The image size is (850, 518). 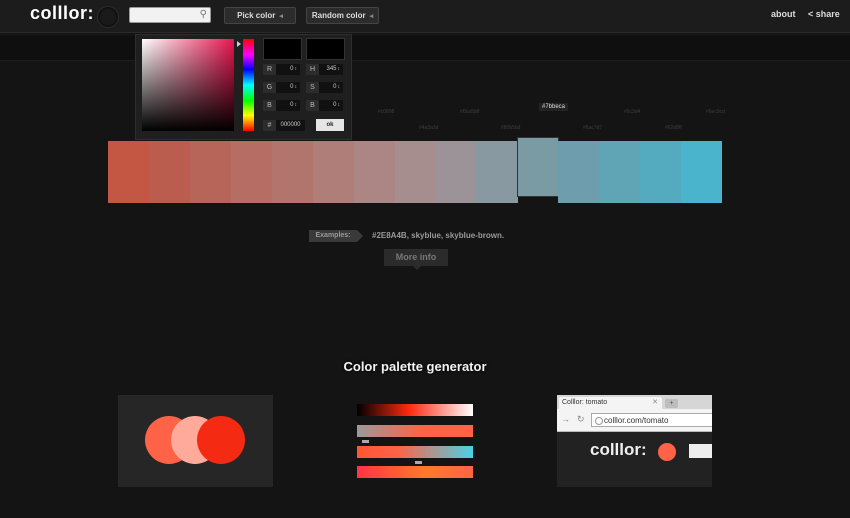 I want to click on mini-search-input, so click(x=700, y=451).